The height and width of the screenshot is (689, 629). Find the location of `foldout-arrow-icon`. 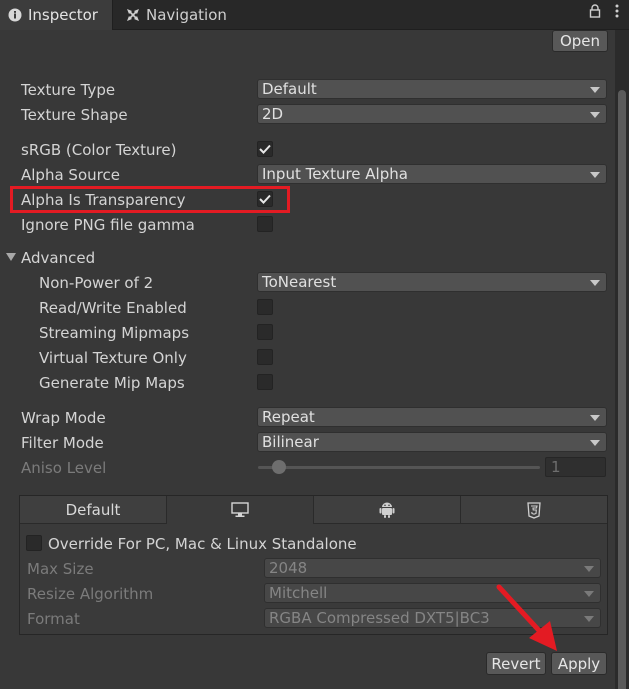

foldout-arrow-icon is located at coordinates (11, 257).